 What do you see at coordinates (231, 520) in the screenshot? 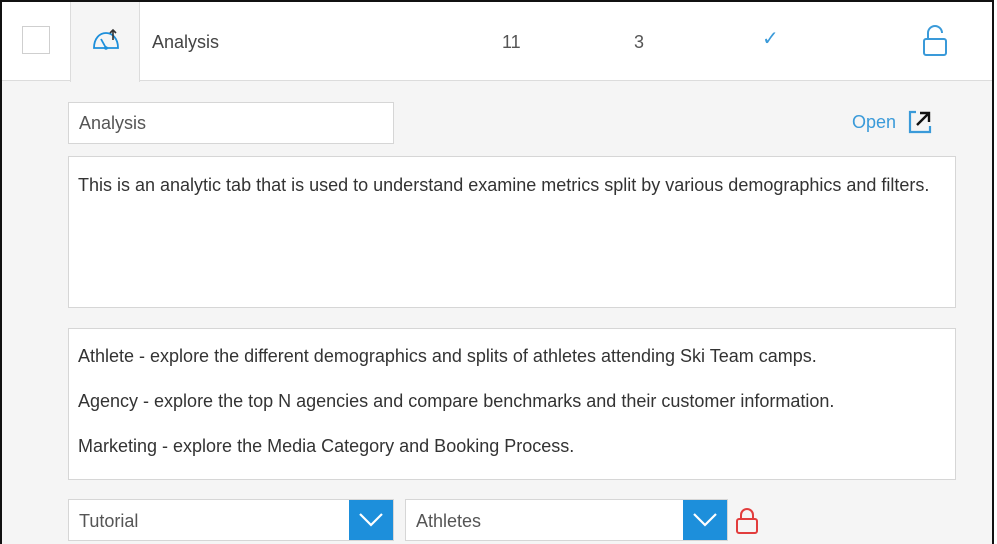
I see `category-select: Tutorial` at bounding box center [231, 520].